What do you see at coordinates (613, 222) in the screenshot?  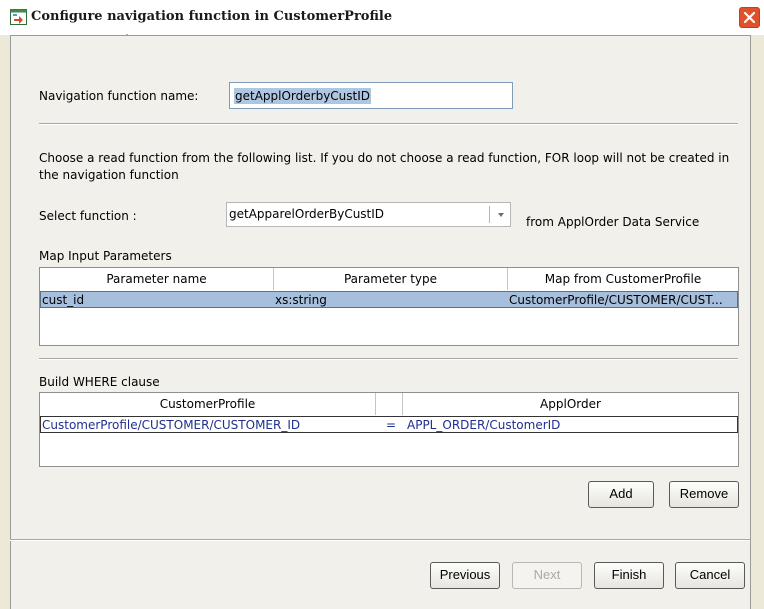 I see `data-service-label: from ApplOrder Data Service` at bounding box center [613, 222].